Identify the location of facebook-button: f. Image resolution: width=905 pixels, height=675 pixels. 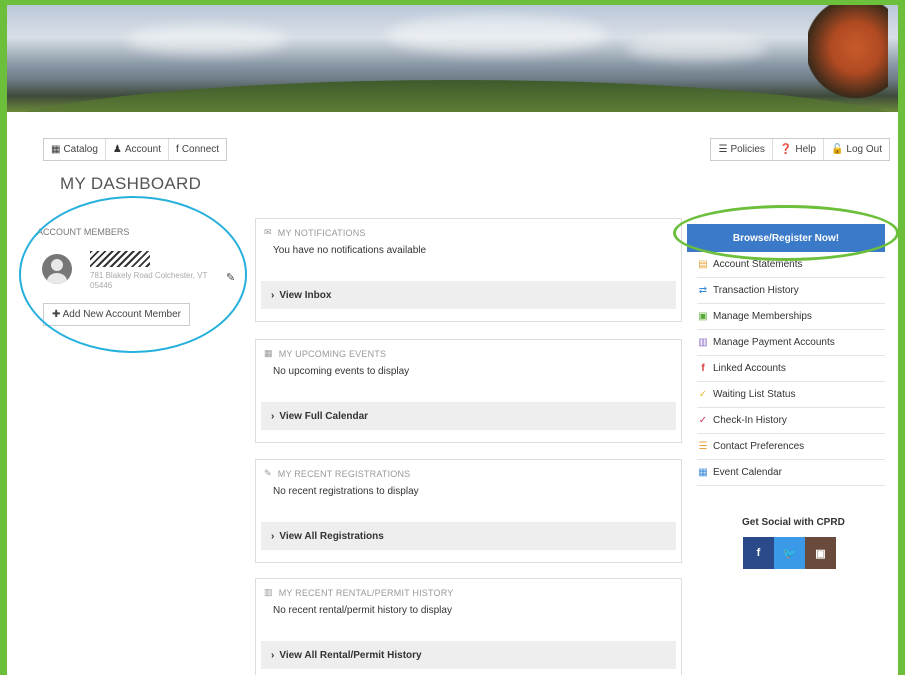
(758, 553).